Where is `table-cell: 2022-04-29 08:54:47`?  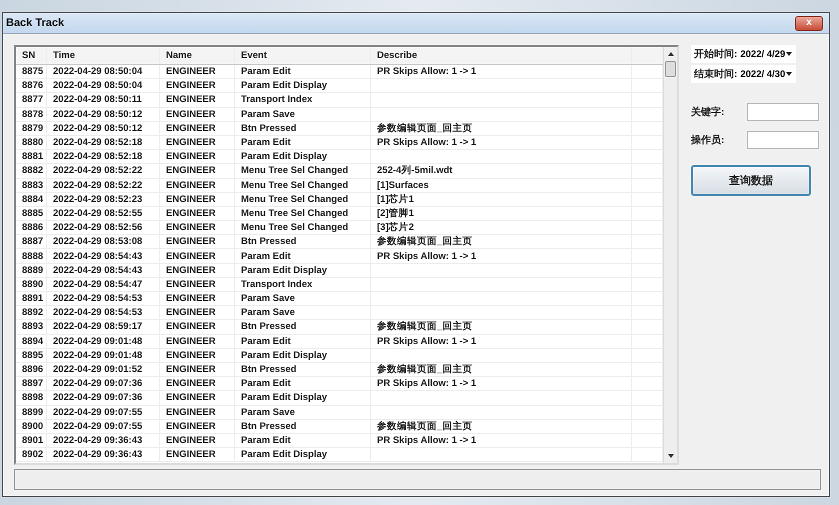 table-cell: 2022-04-29 08:54:47 is located at coordinates (103, 284).